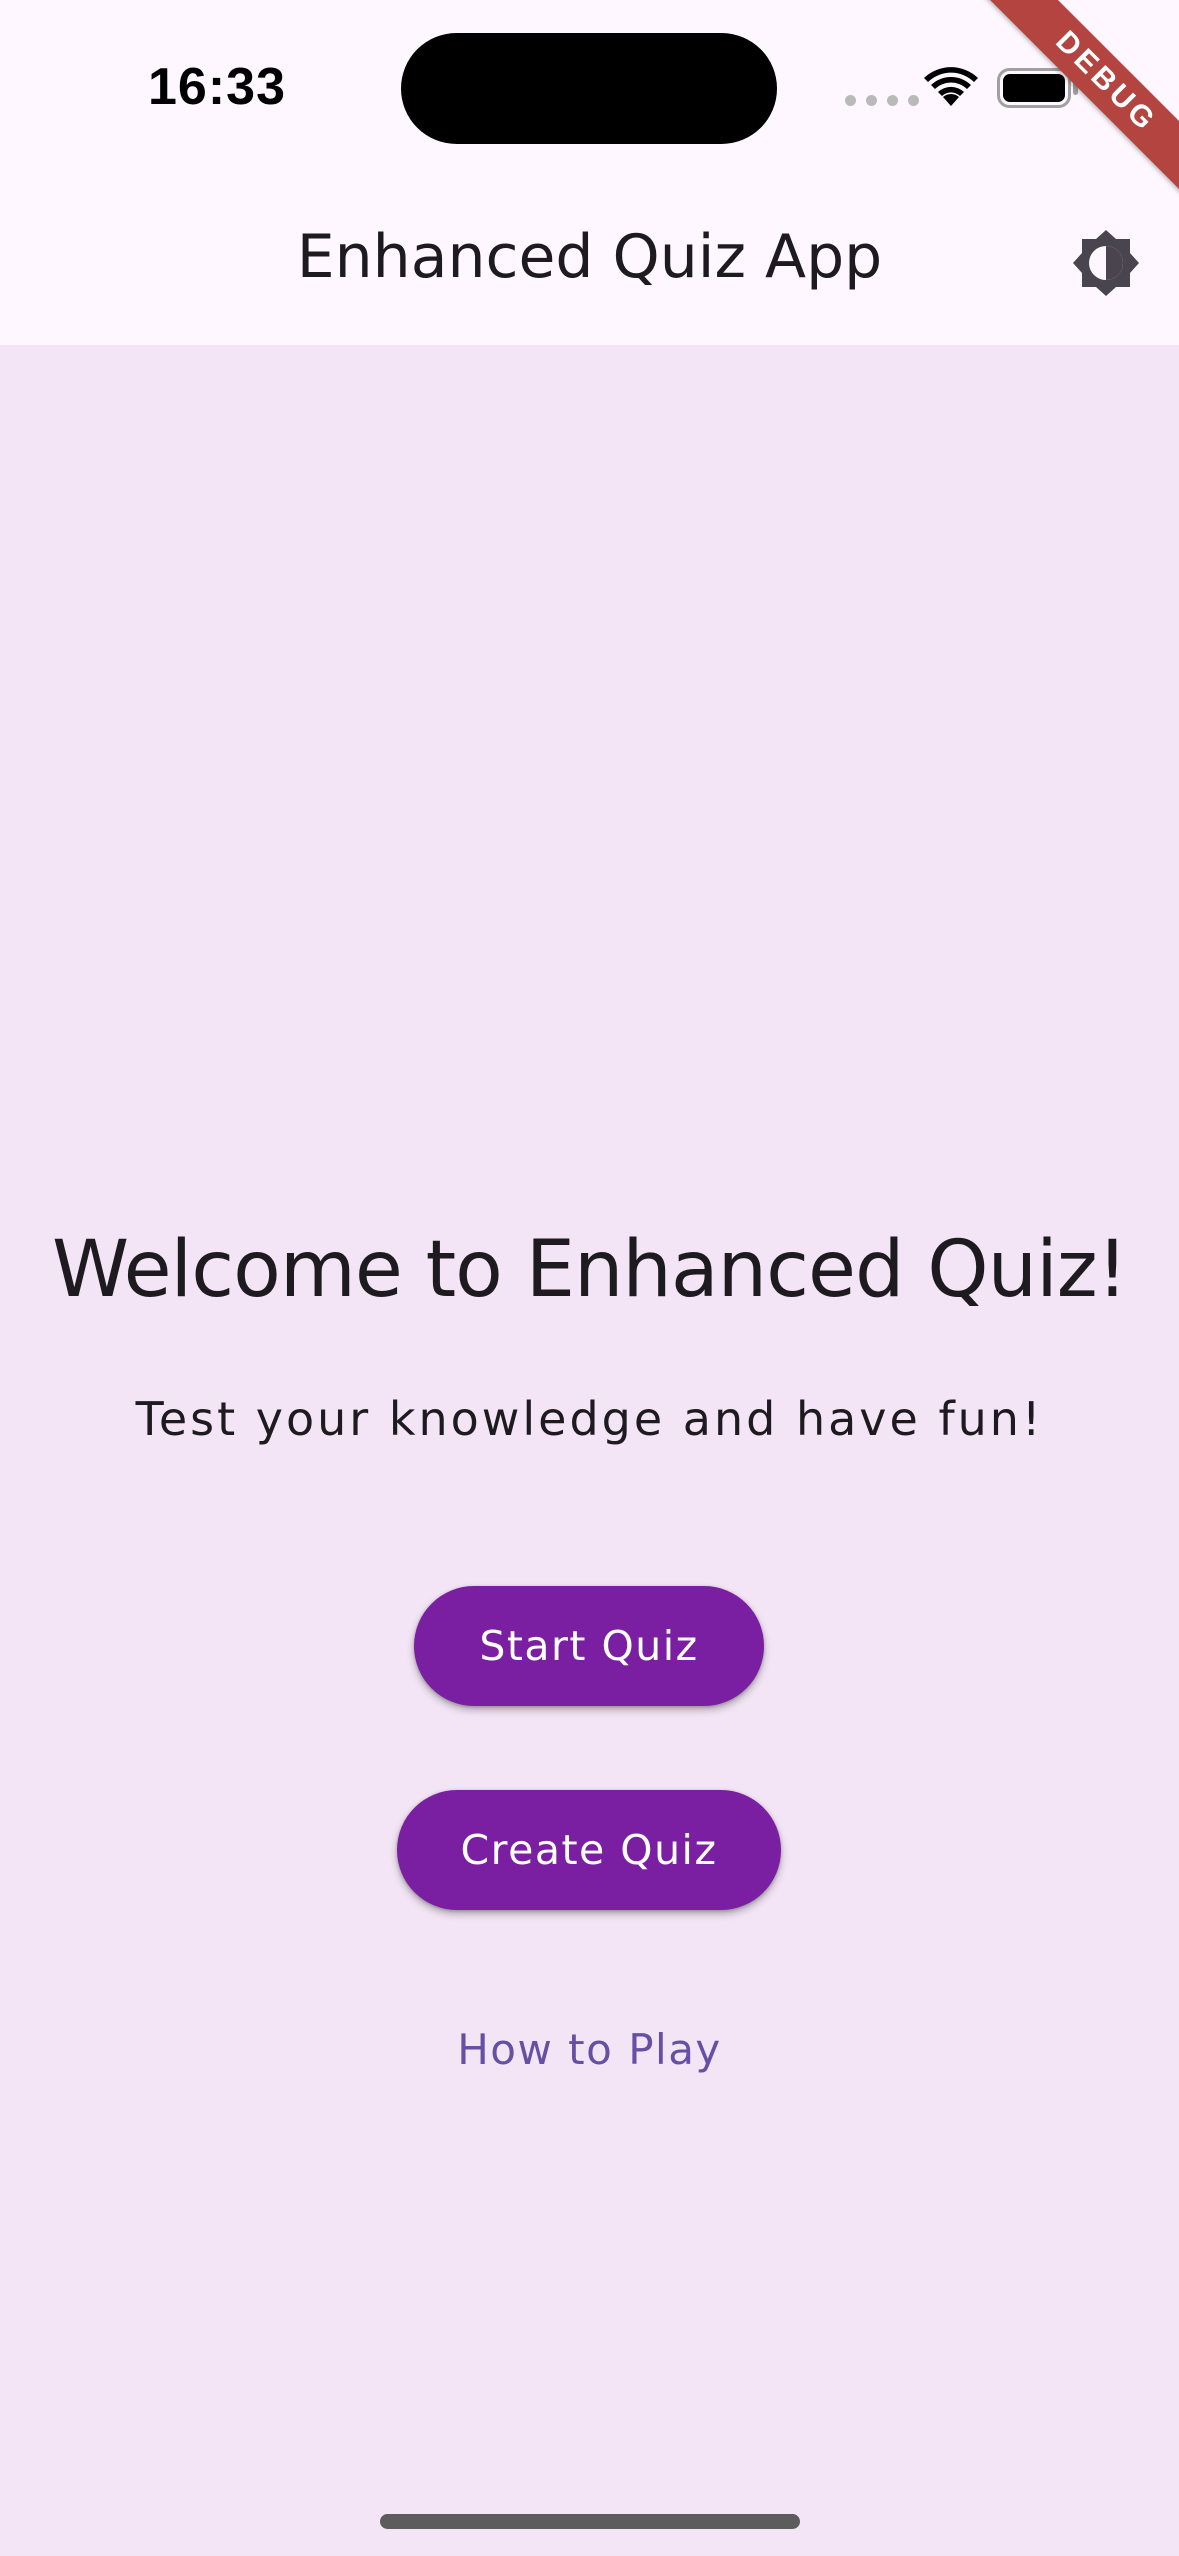 Image resolution: width=1179 pixels, height=2556 pixels. What do you see at coordinates (589, 88) in the screenshot?
I see `dynamic-island` at bounding box center [589, 88].